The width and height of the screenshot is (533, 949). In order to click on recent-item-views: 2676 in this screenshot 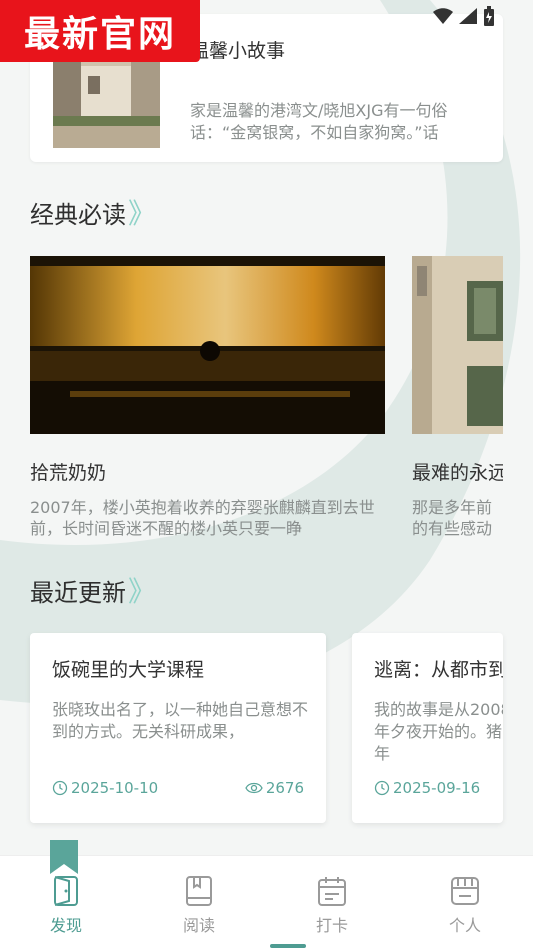, I will do `click(274, 788)`.